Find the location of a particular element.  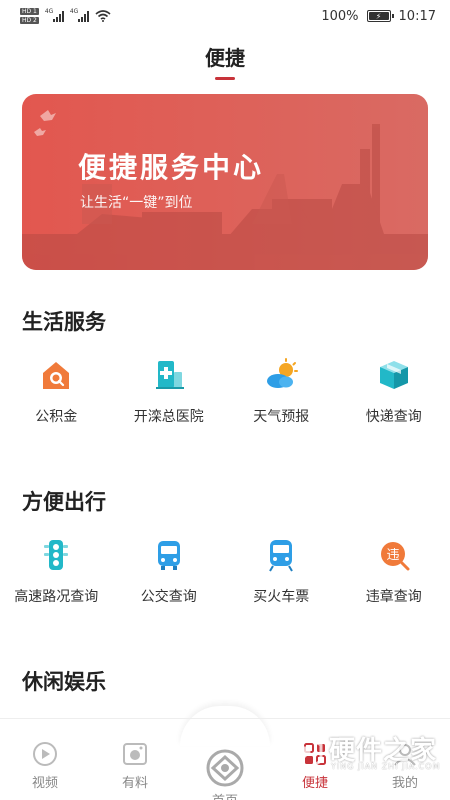

travel-grid: 高速路况查询 公交查询 买火车票 违 违章查询 is located at coordinates (225, 572).